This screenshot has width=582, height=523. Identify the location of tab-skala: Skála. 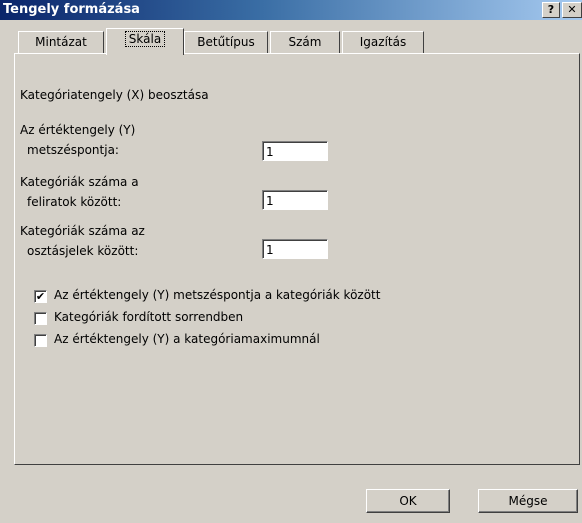
(145, 41).